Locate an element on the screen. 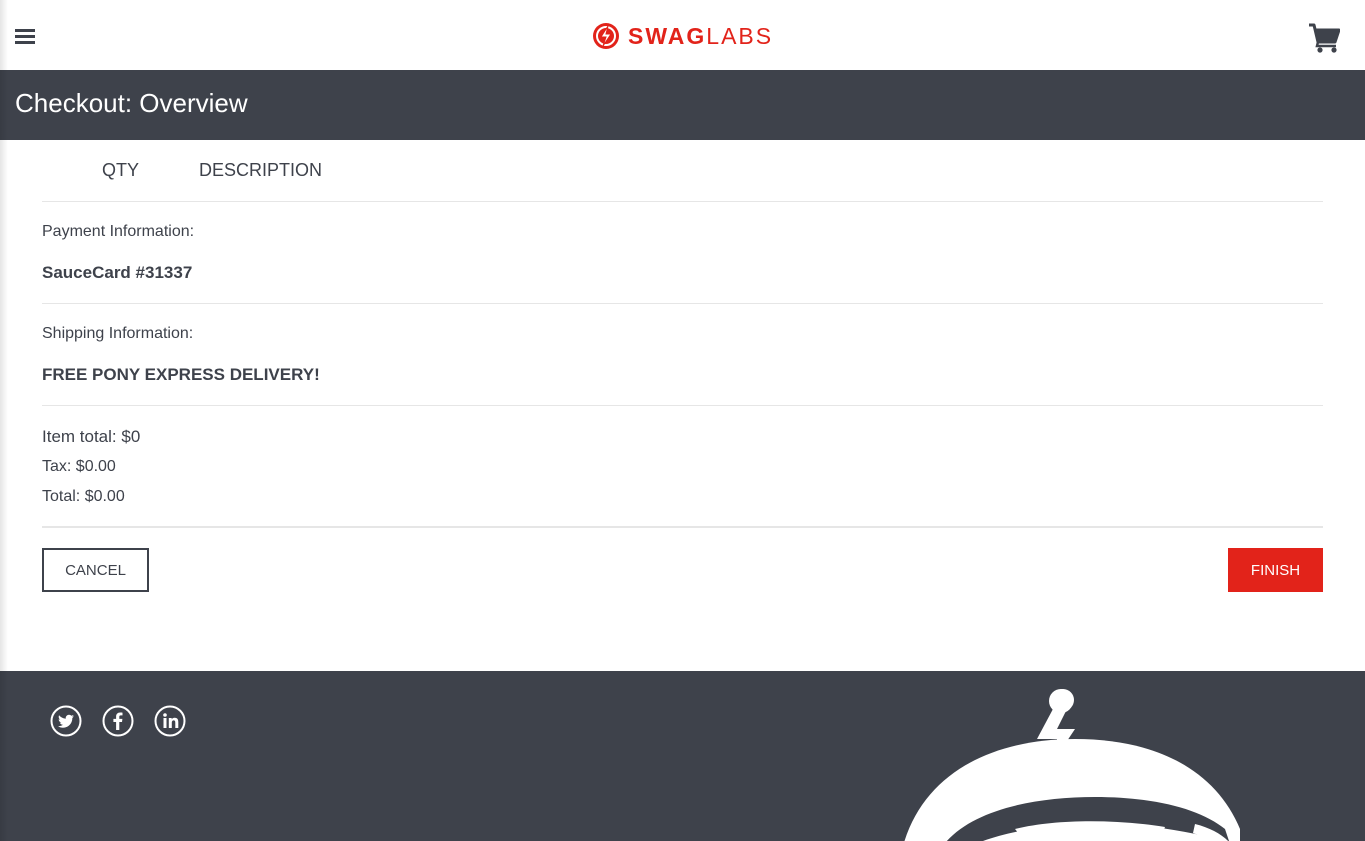 The height and width of the screenshot is (841, 1365). payment-info-section: Payment Information: SauceCard #31337 is located at coordinates (682, 253).